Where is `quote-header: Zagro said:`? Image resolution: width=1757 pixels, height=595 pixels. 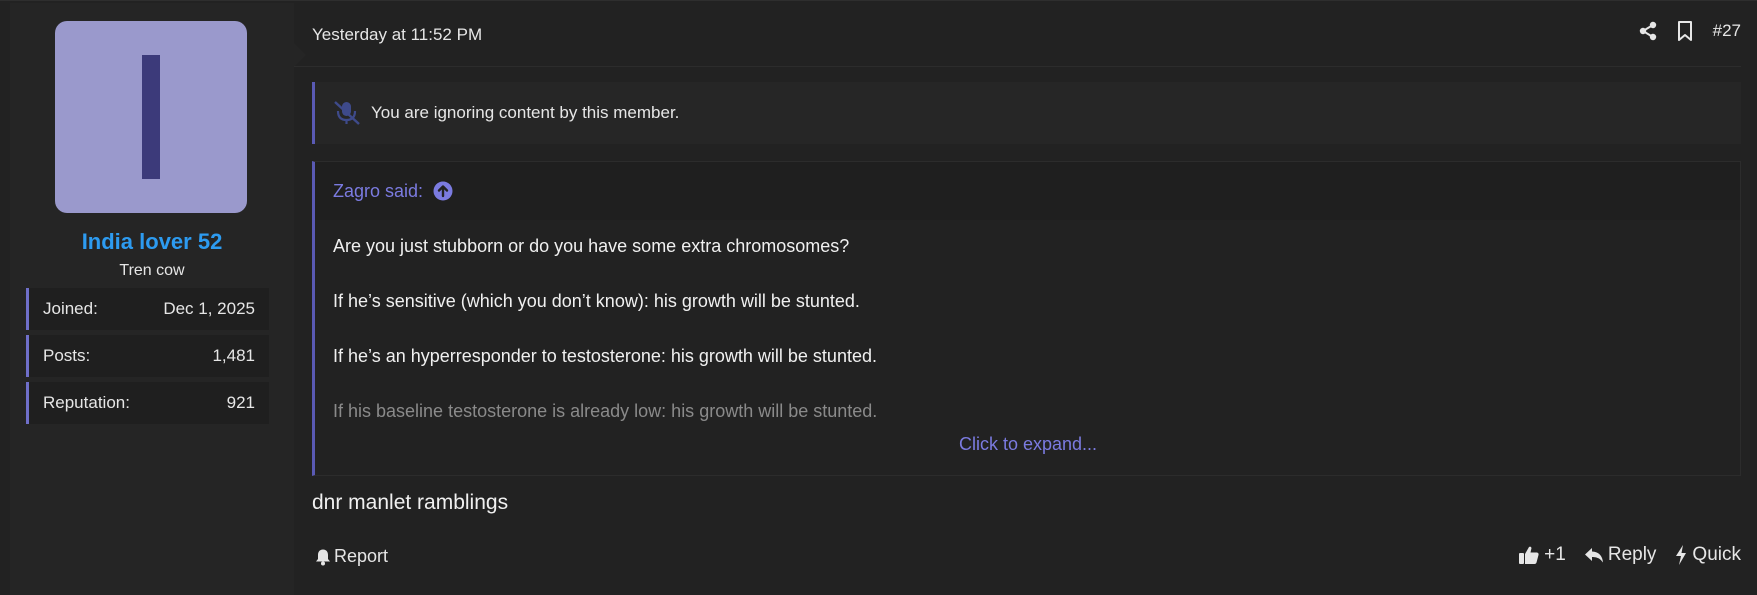 quote-header: Zagro said: is located at coordinates (1027, 191).